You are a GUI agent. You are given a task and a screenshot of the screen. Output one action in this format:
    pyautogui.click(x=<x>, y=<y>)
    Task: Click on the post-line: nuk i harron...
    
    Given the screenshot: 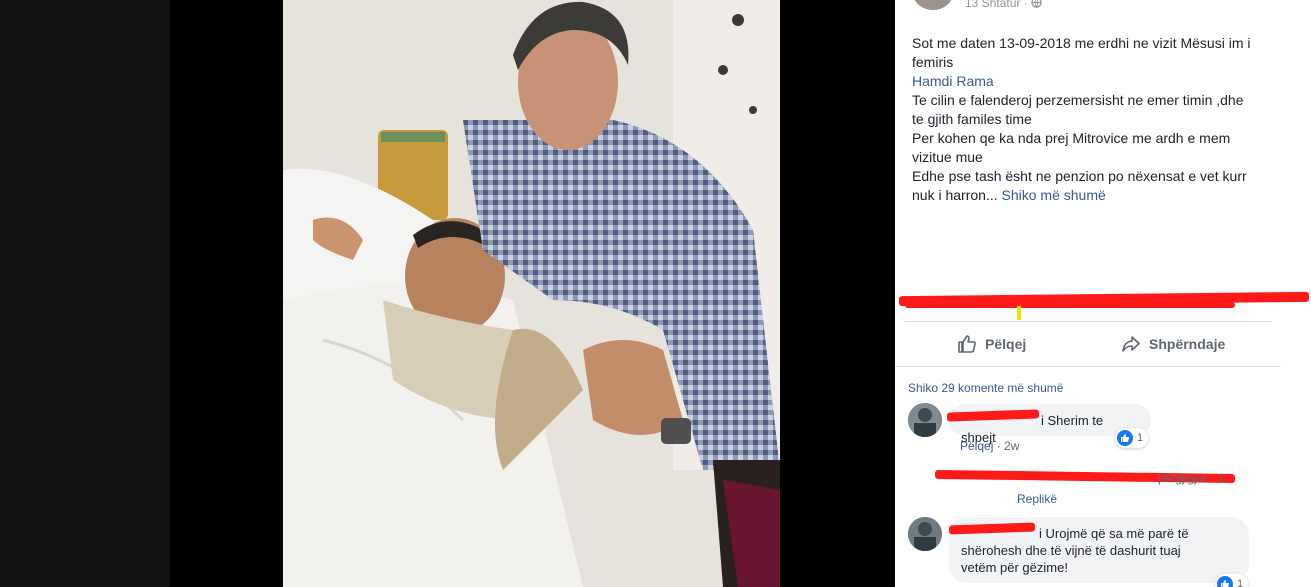 What is the action you would take?
    pyautogui.click(x=955, y=195)
    